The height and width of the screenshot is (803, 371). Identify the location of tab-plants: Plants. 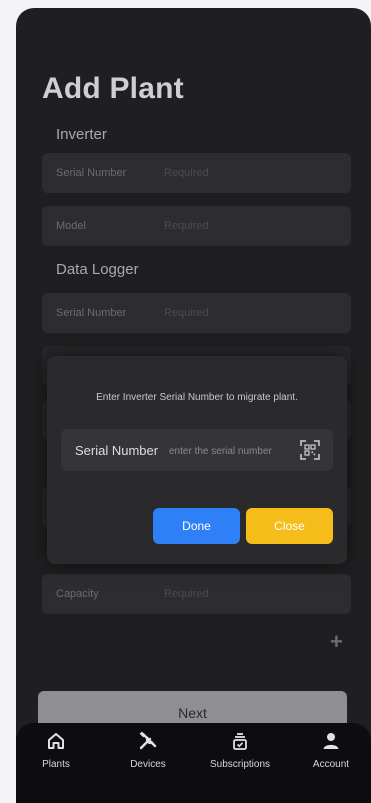
(56, 750).